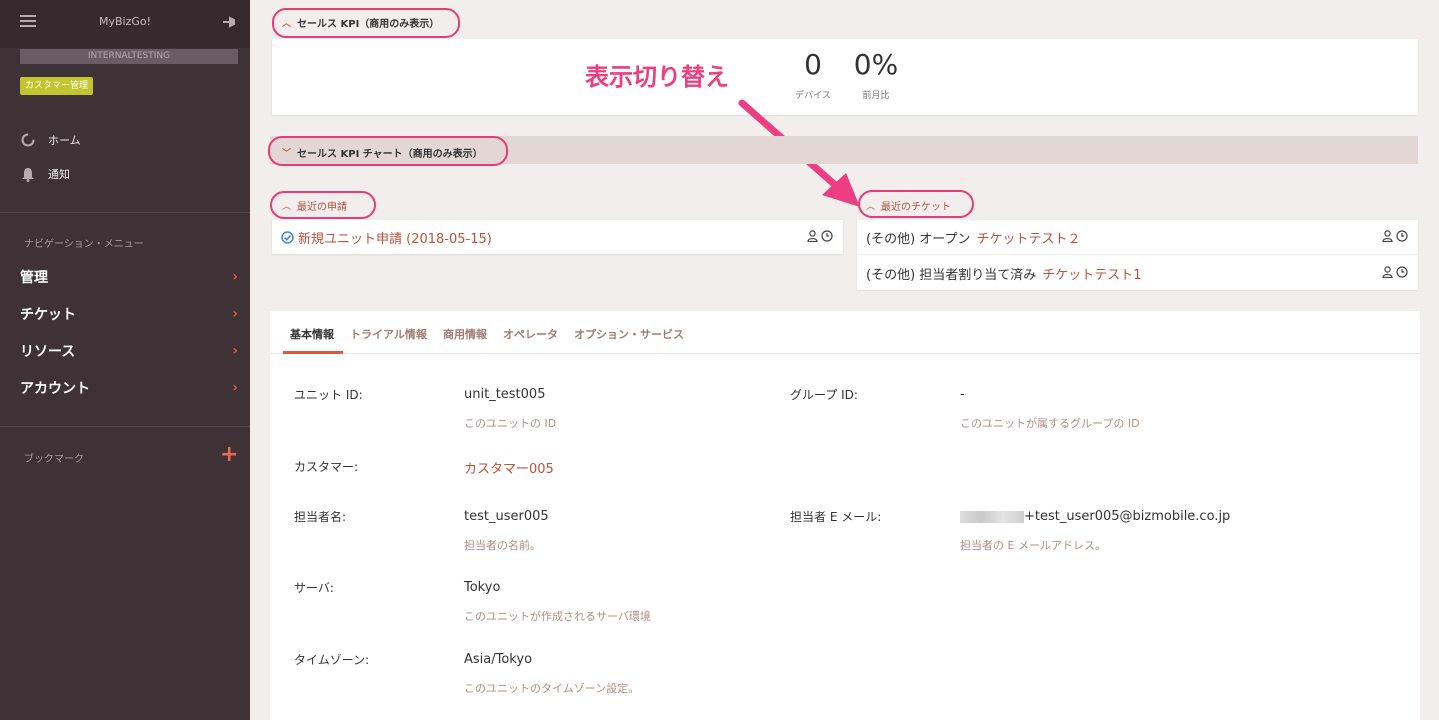  Describe the element at coordinates (332, 660) in the screenshot. I see `timezone-label: タイムゾーン:` at that location.